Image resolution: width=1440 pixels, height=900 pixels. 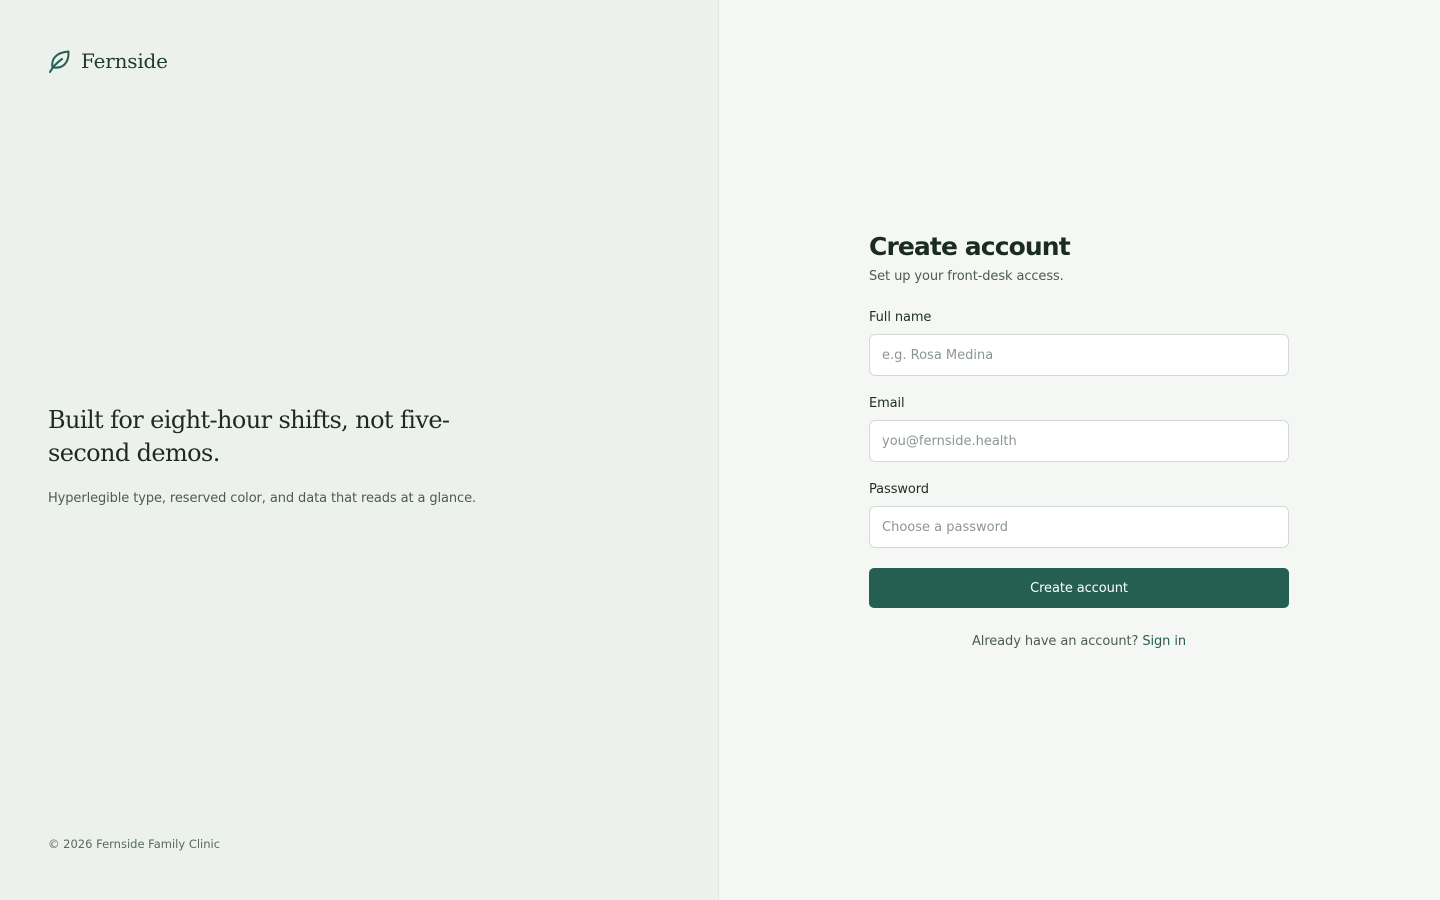 What do you see at coordinates (899, 489) in the screenshot?
I see `password-label: Password` at bounding box center [899, 489].